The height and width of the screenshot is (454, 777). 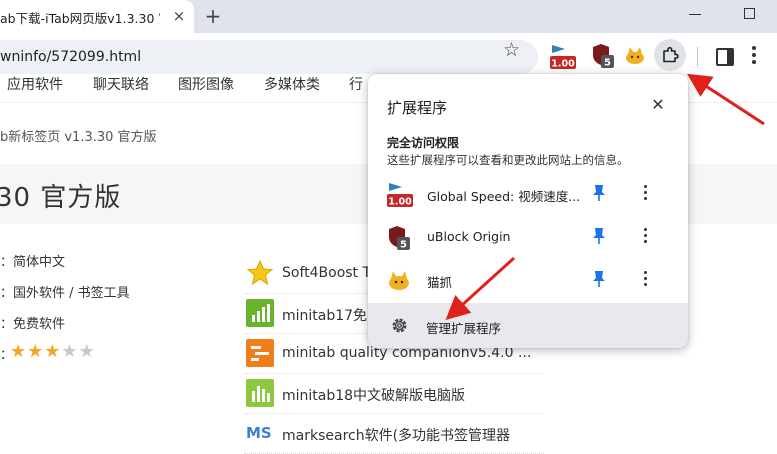 I want to click on manage-extensions-label: 管理扩展程序, so click(x=464, y=328).